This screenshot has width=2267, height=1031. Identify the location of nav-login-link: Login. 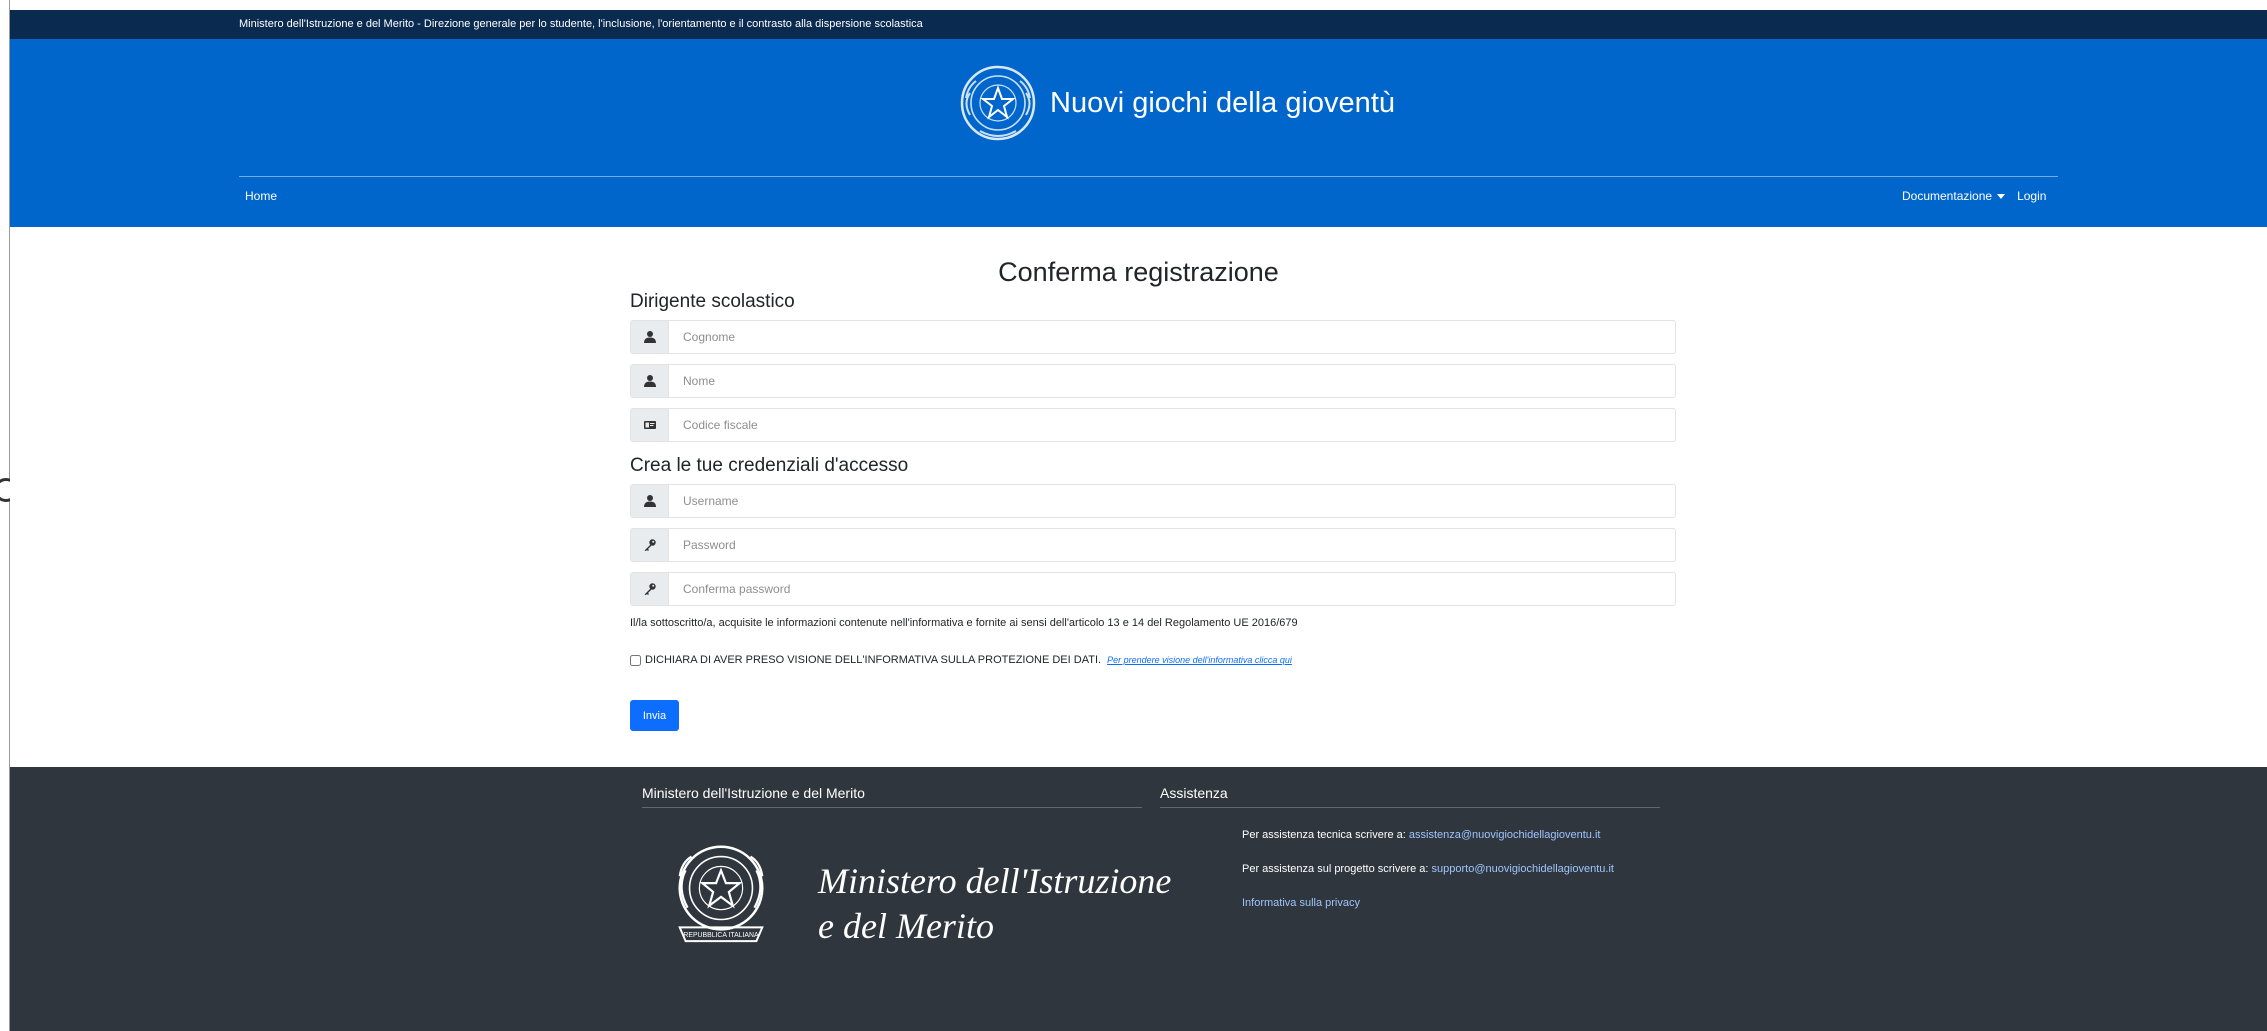
(2031, 196).